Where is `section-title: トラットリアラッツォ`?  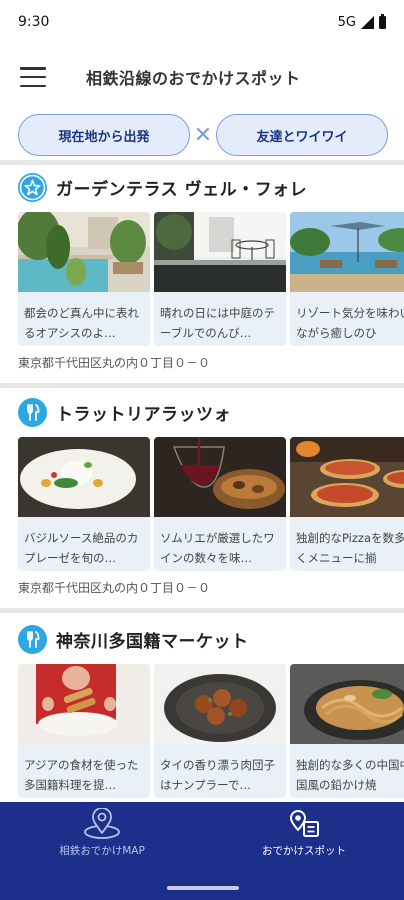 section-title: トラットリアラッツォ is located at coordinates (143, 414).